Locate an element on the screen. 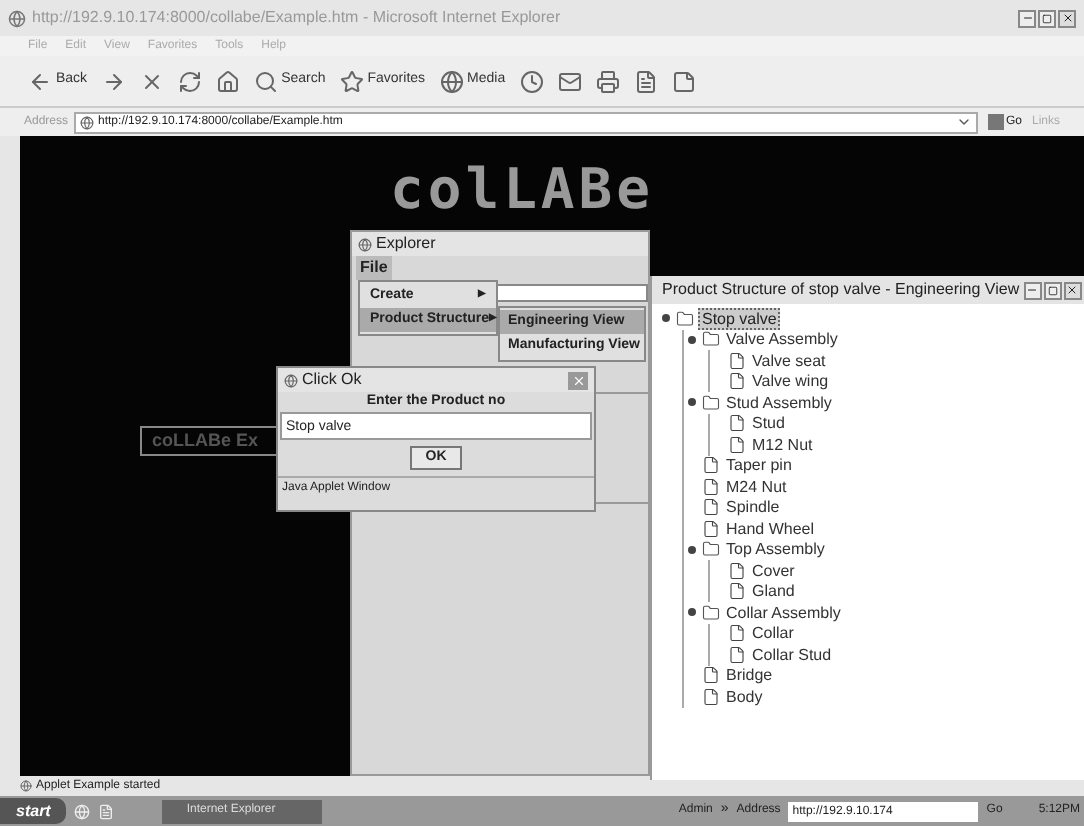  tree-item: Taper pin is located at coordinates (759, 465).